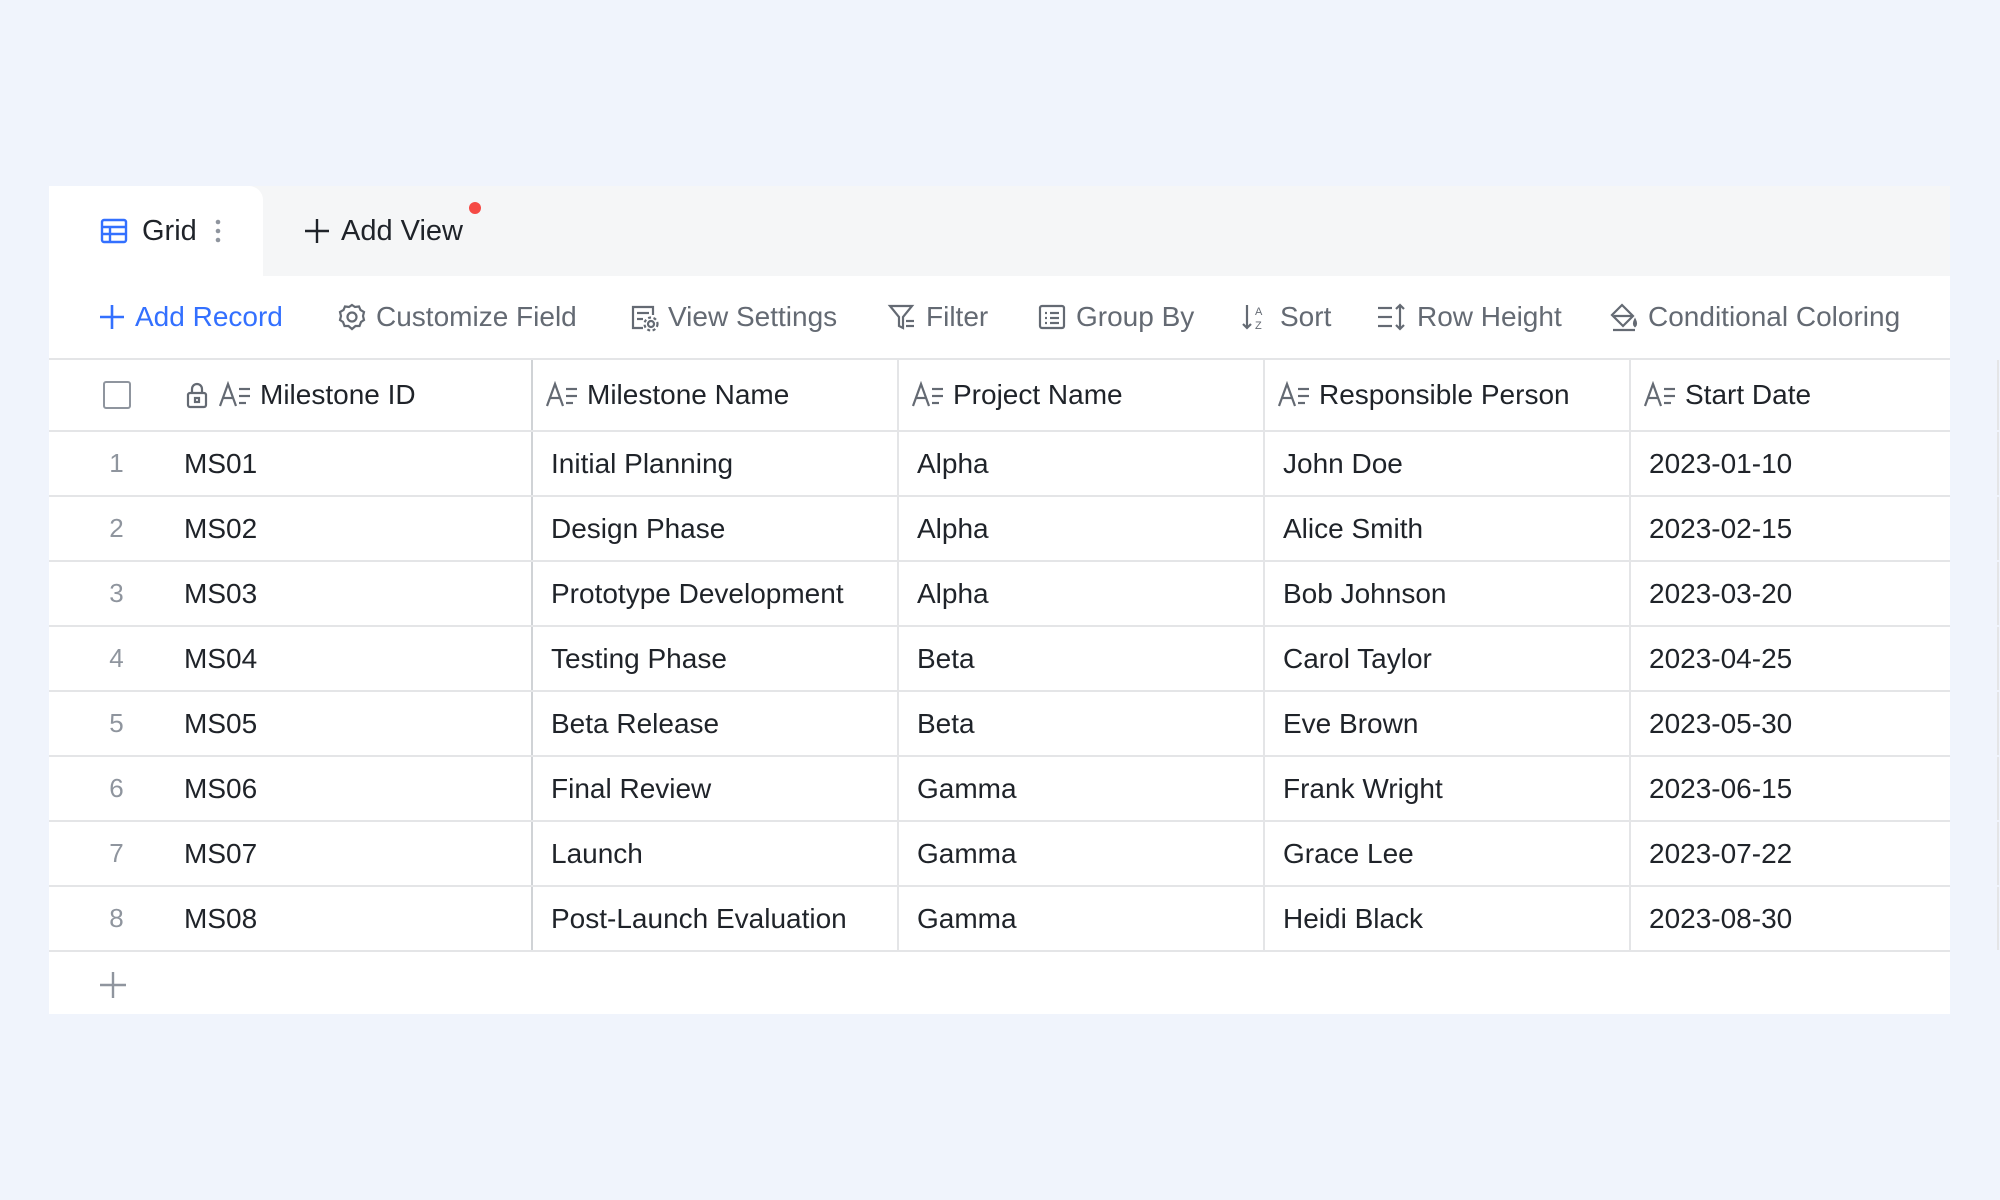 The height and width of the screenshot is (1200, 2000). What do you see at coordinates (116, 463) in the screenshot?
I see `row-number: 1` at bounding box center [116, 463].